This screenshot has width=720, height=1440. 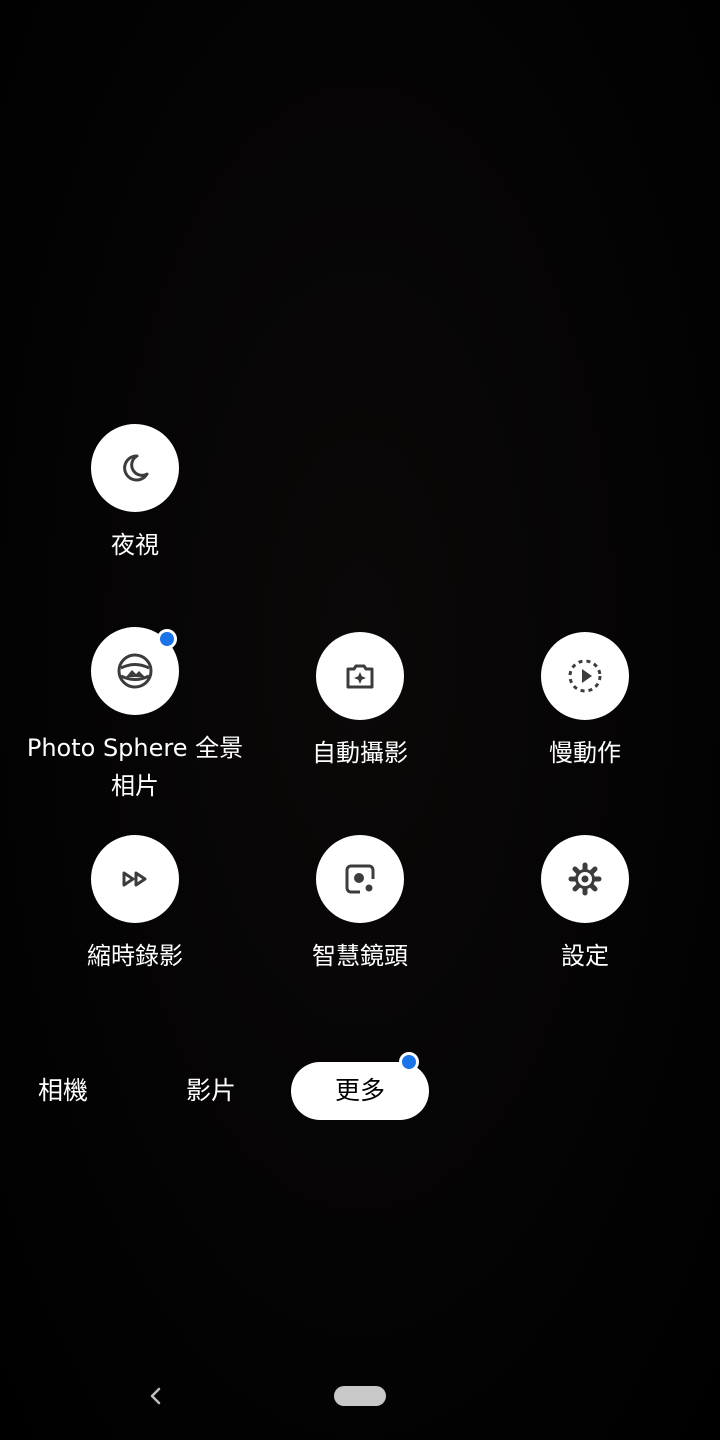 What do you see at coordinates (211, 1091) in the screenshot?
I see `tab-video: 影片` at bounding box center [211, 1091].